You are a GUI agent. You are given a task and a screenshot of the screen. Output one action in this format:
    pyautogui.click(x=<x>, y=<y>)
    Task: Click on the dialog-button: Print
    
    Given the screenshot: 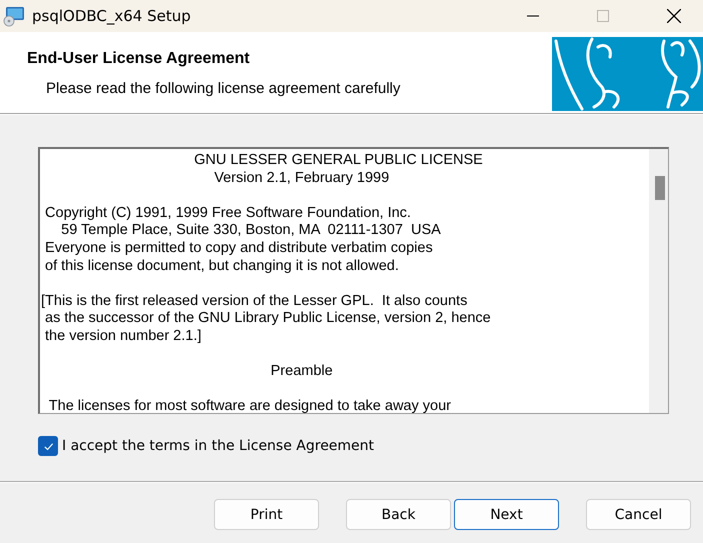 What is the action you would take?
    pyautogui.click(x=266, y=514)
    